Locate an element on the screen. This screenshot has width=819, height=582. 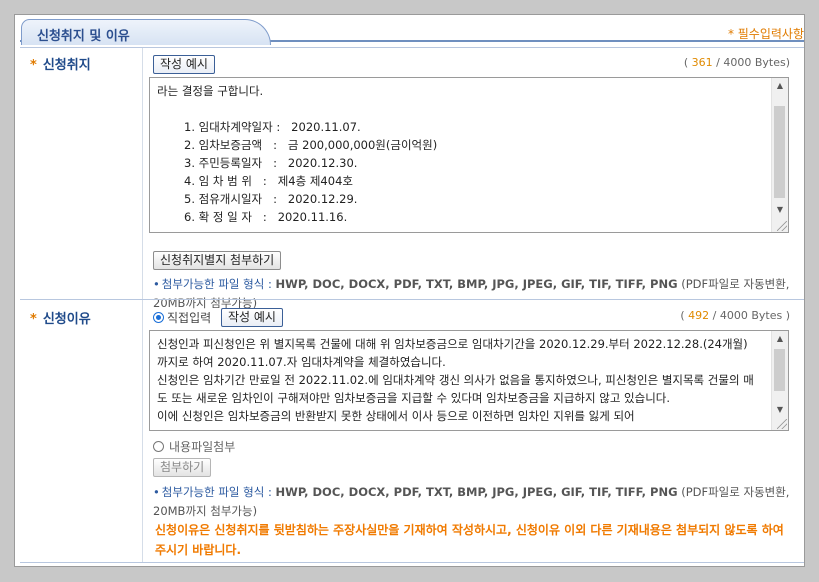
purpose-example-button: 작성 예시 is located at coordinates (184, 64).